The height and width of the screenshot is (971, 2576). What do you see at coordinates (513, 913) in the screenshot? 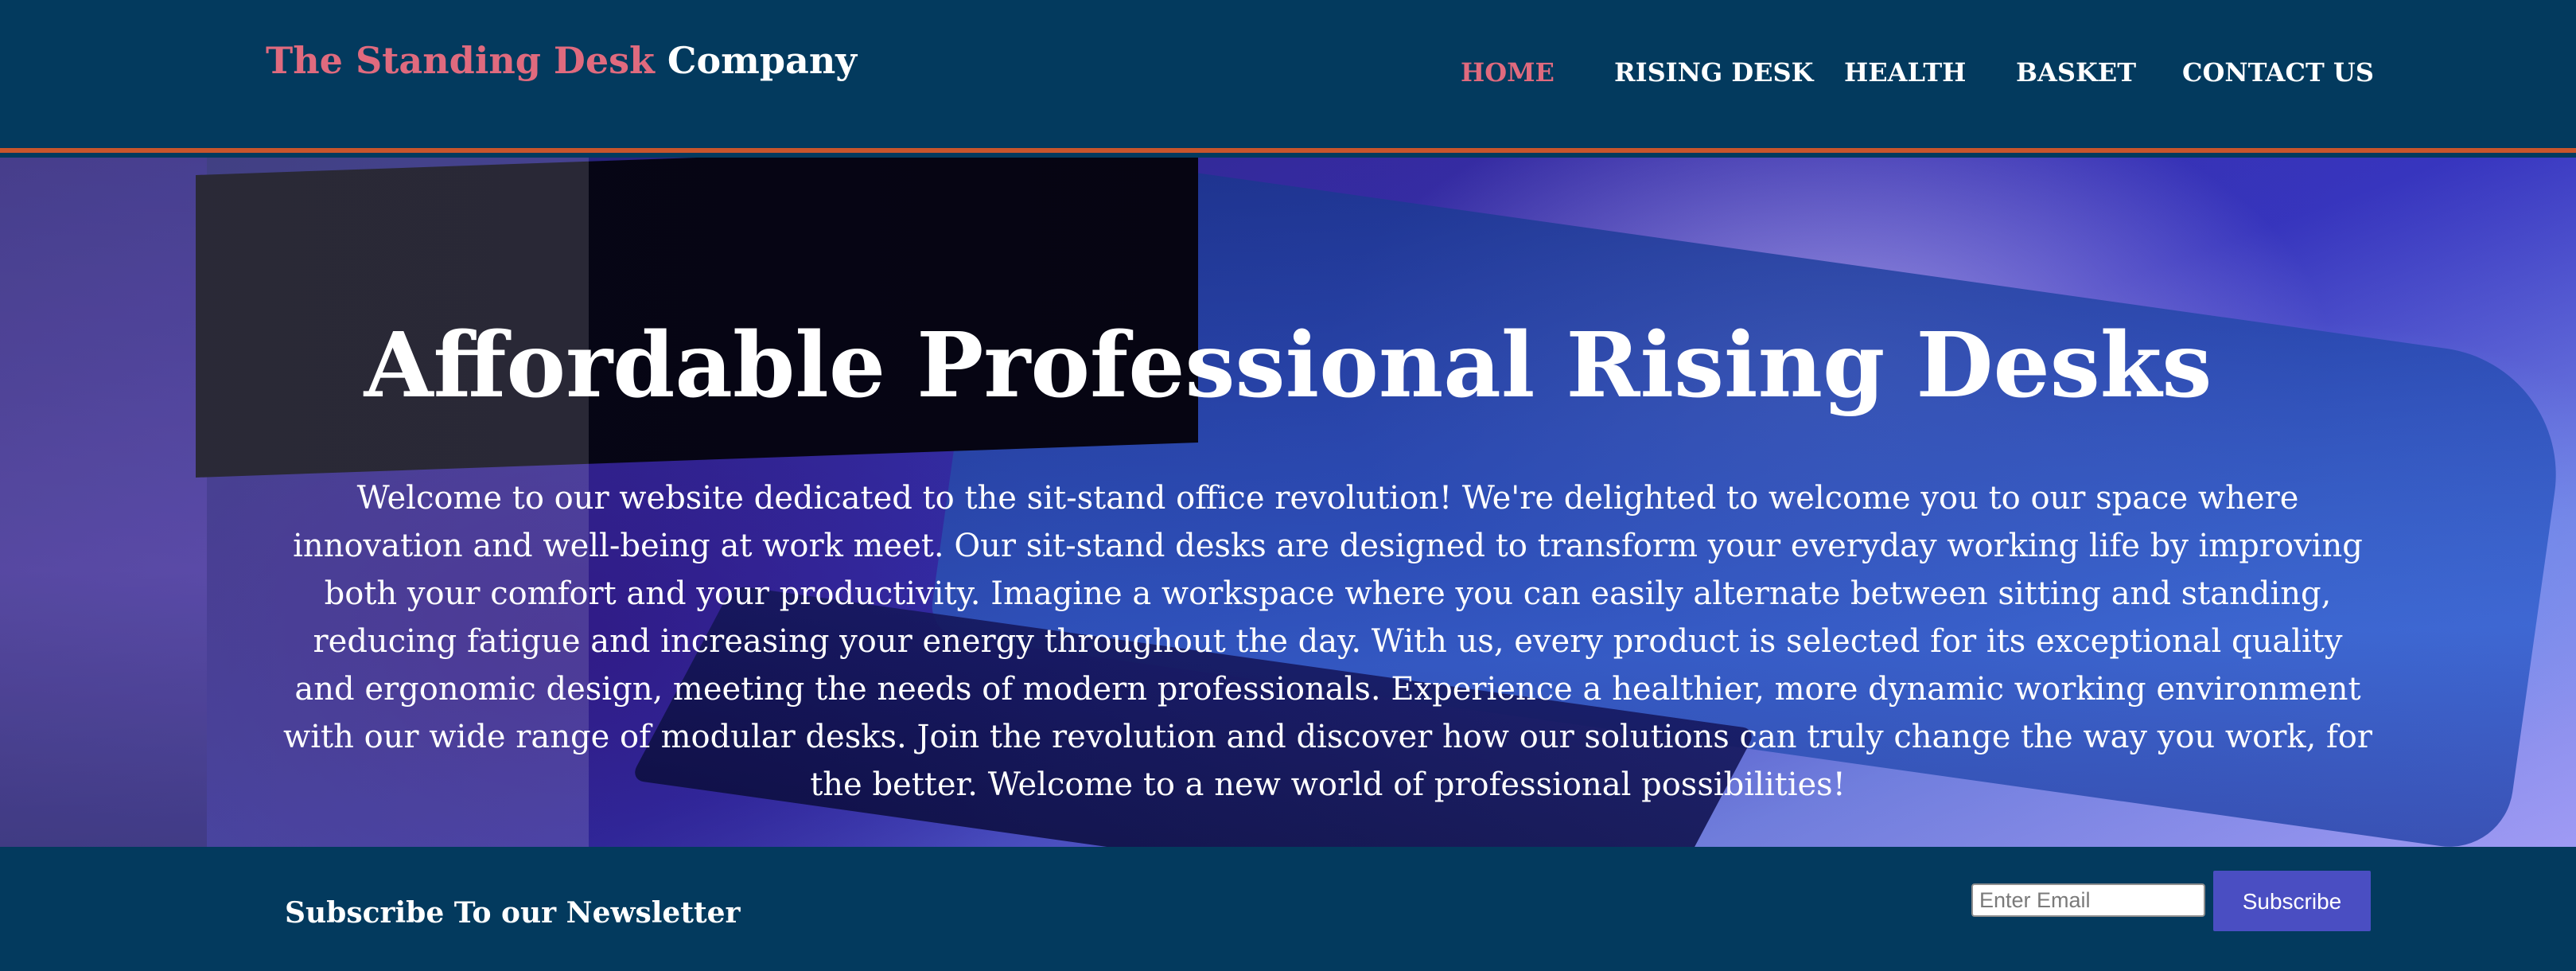
I see `newsletter-title: Subscribe To our Newsletter` at bounding box center [513, 913].